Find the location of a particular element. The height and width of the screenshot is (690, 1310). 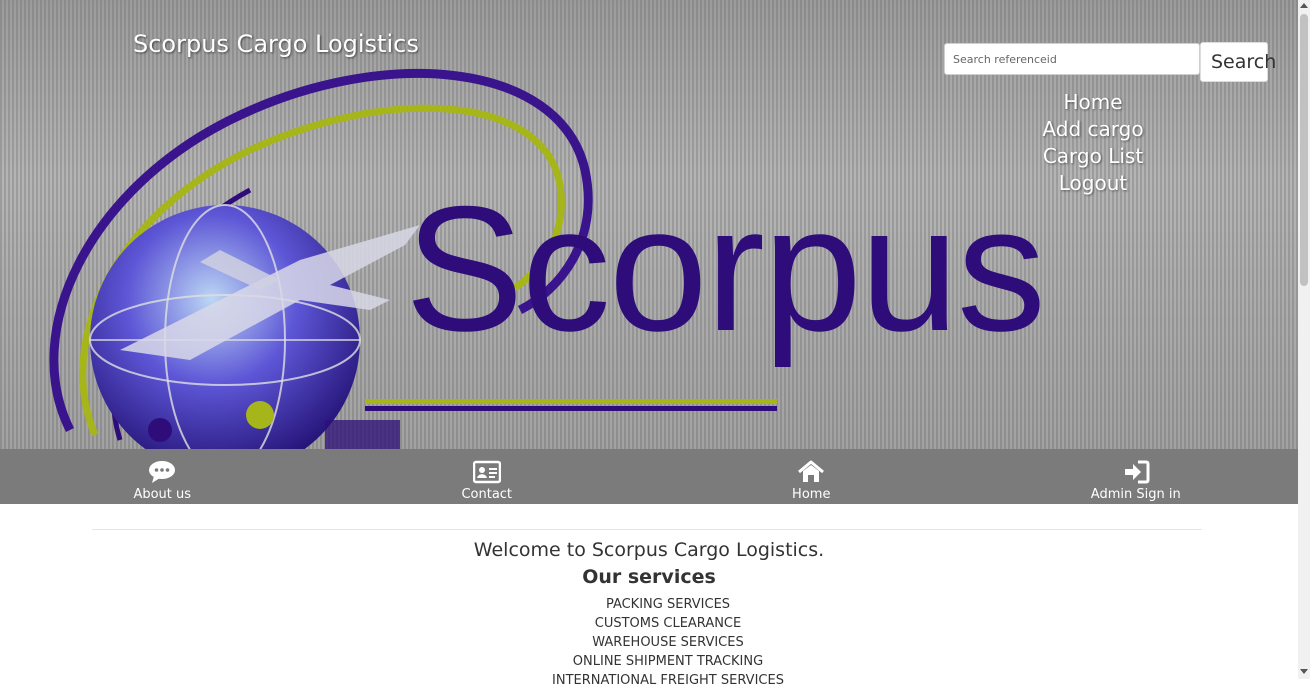

service-item: INTERNATIONAL FREIGHT SERVICES is located at coordinates (668, 680).